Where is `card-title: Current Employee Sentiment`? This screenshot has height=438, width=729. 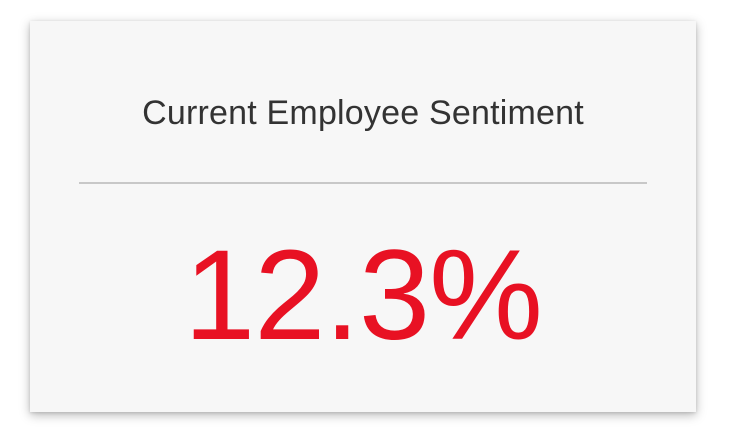
card-title: Current Employee Sentiment is located at coordinates (363, 113).